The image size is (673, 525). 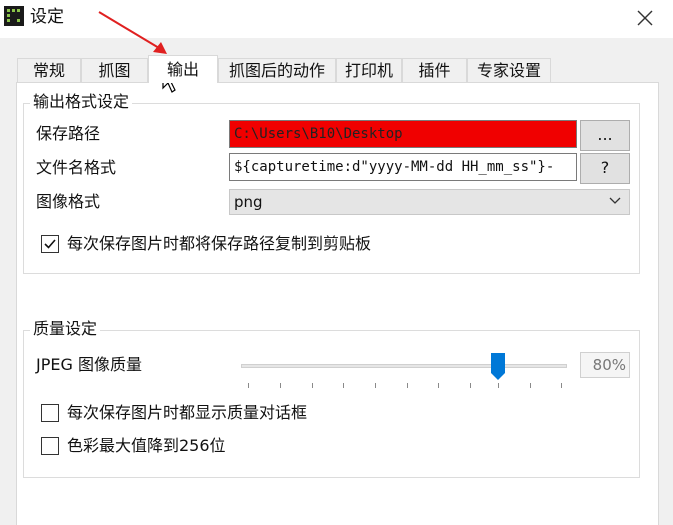 I want to click on image-format-select: png, so click(x=429, y=202).